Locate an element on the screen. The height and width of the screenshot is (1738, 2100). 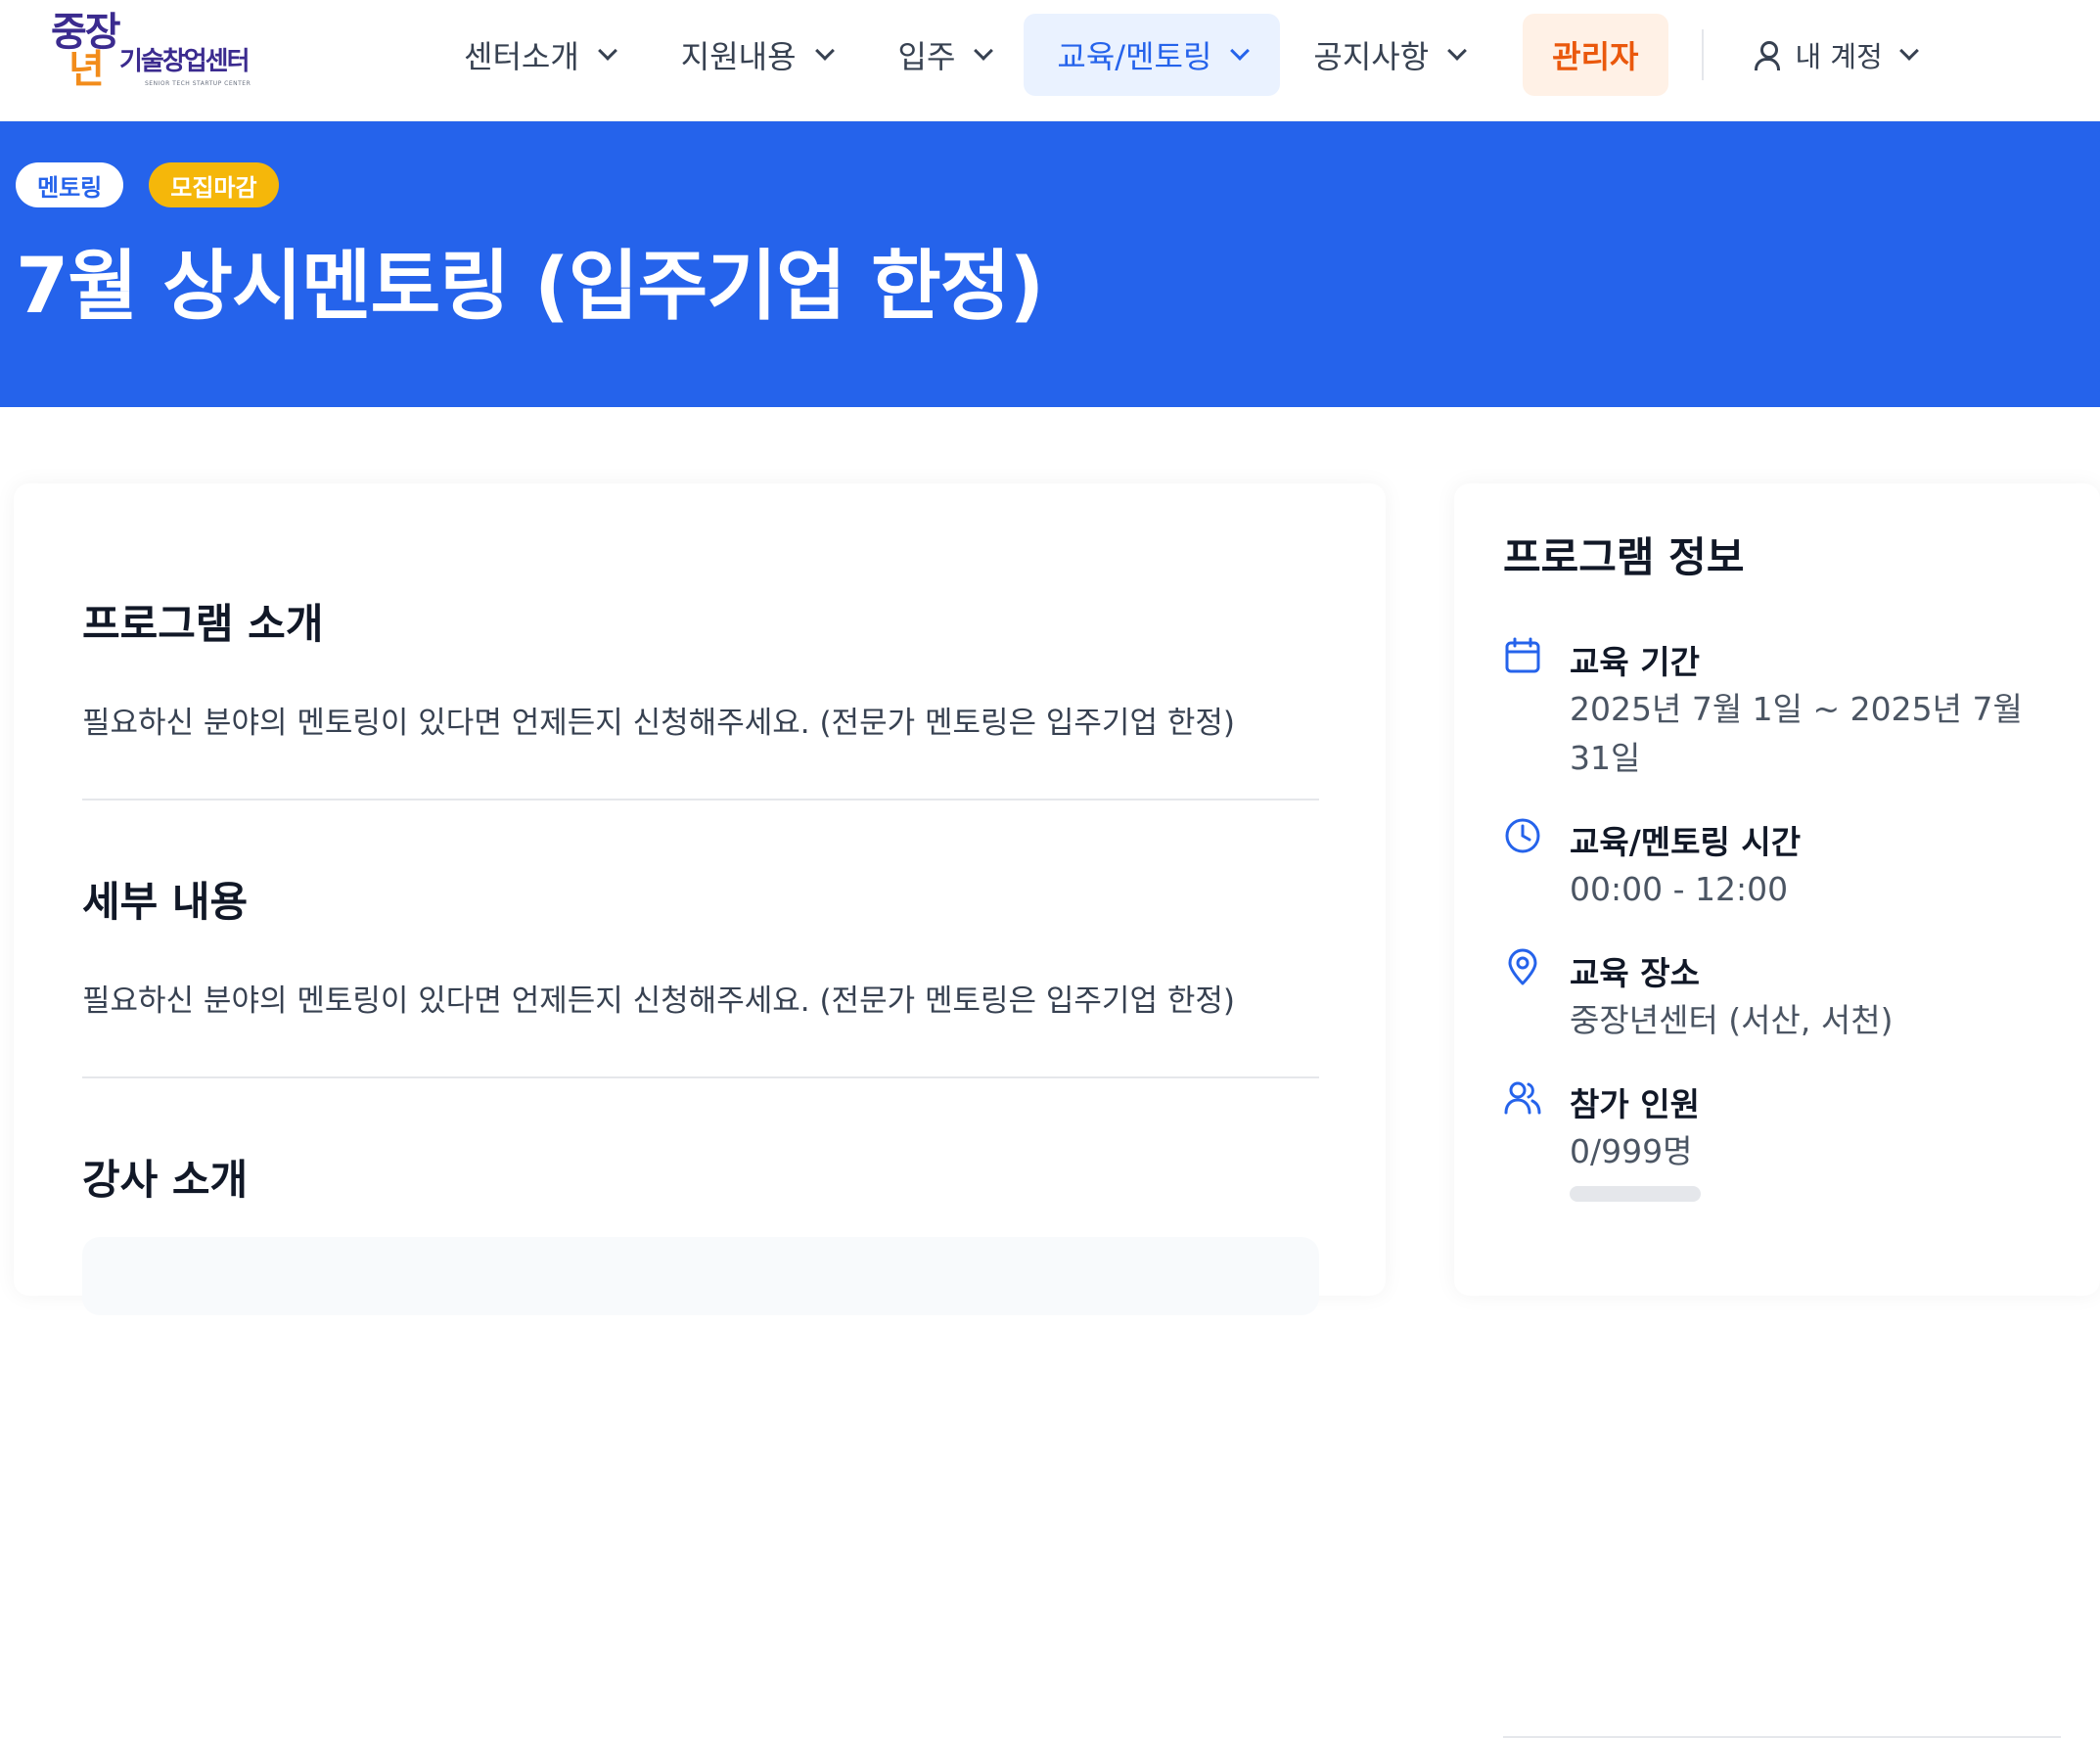
account-menu: 내 계정 is located at coordinates (1834, 55).